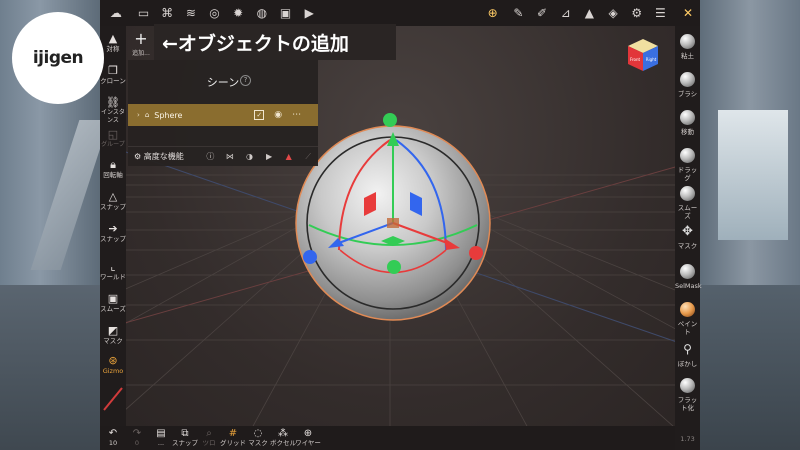 The image size is (800, 450). I want to click on gizmo-y-handle, so click(390, 120).